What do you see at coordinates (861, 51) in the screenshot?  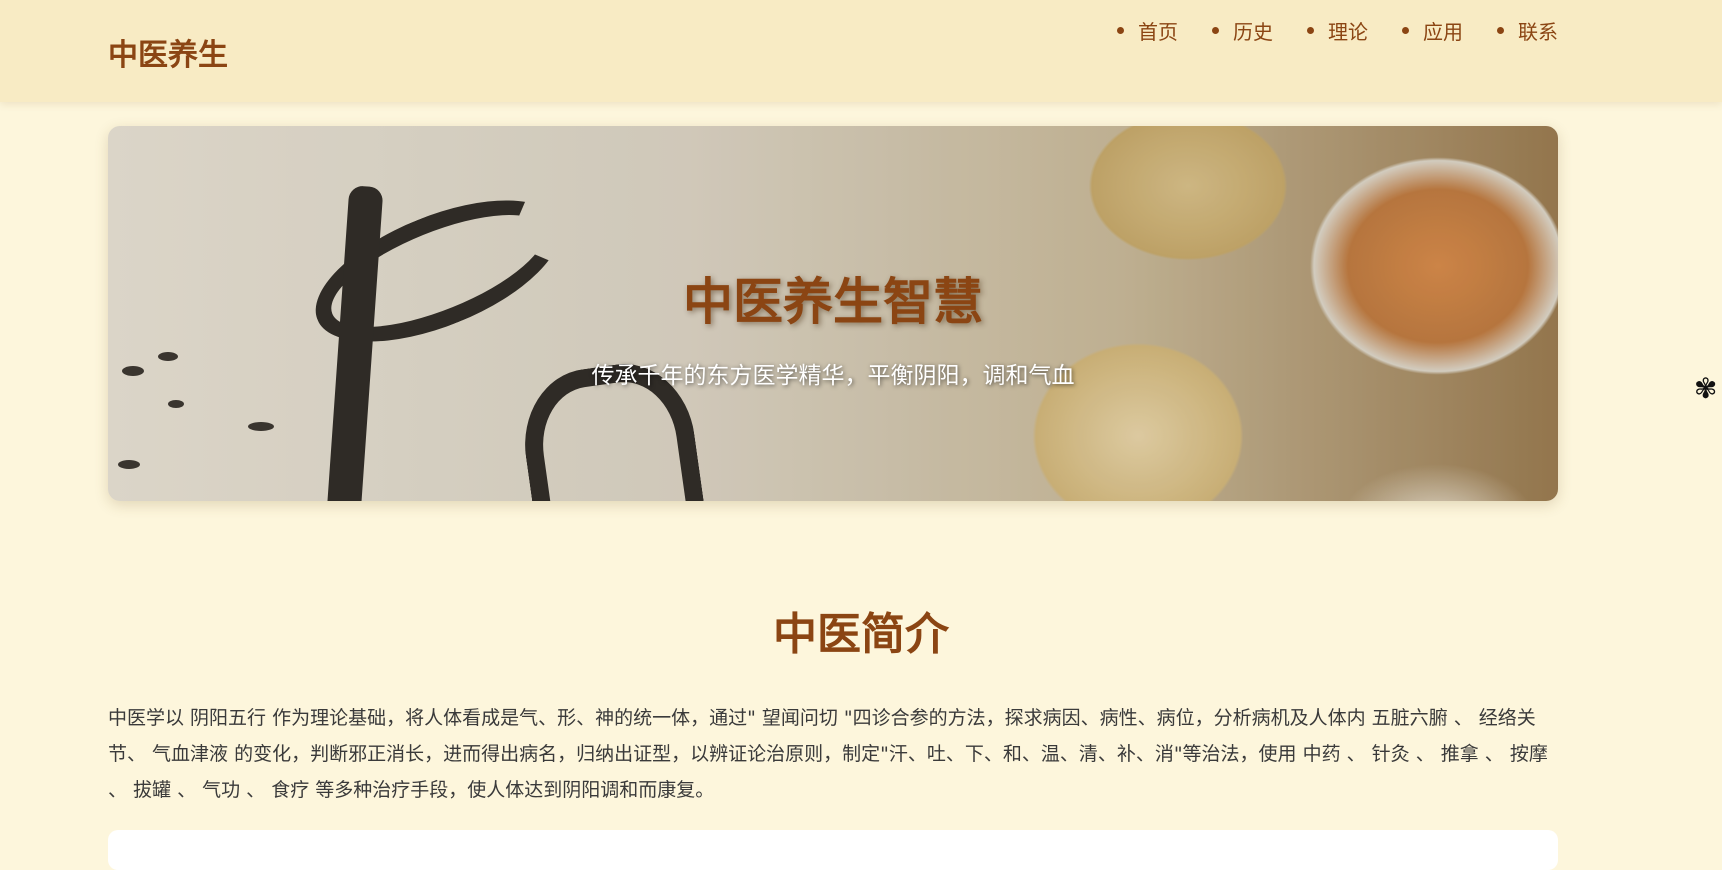 I see `site-header: 中医养生 首页 历史 理论 应用 联系` at bounding box center [861, 51].